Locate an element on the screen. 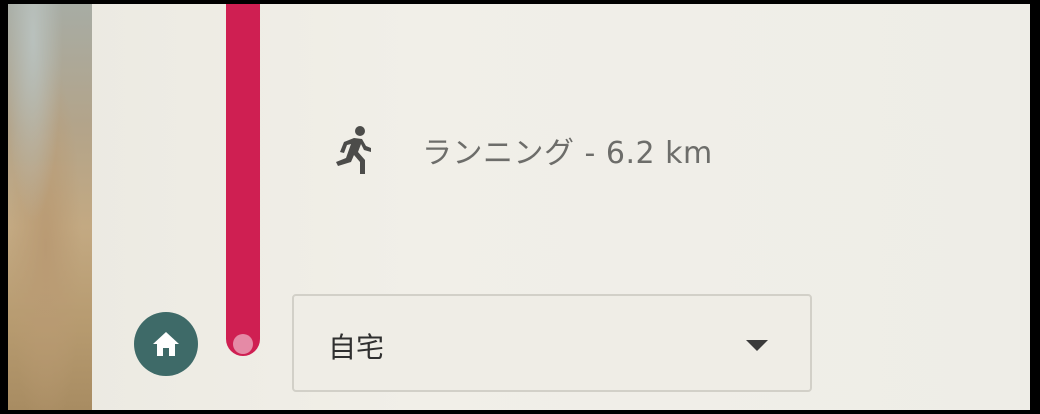 Image resolution: width=1040 pixels, height=414 pixels. place-dropdown-value: 自宅 is located at coordinates (356, 347).